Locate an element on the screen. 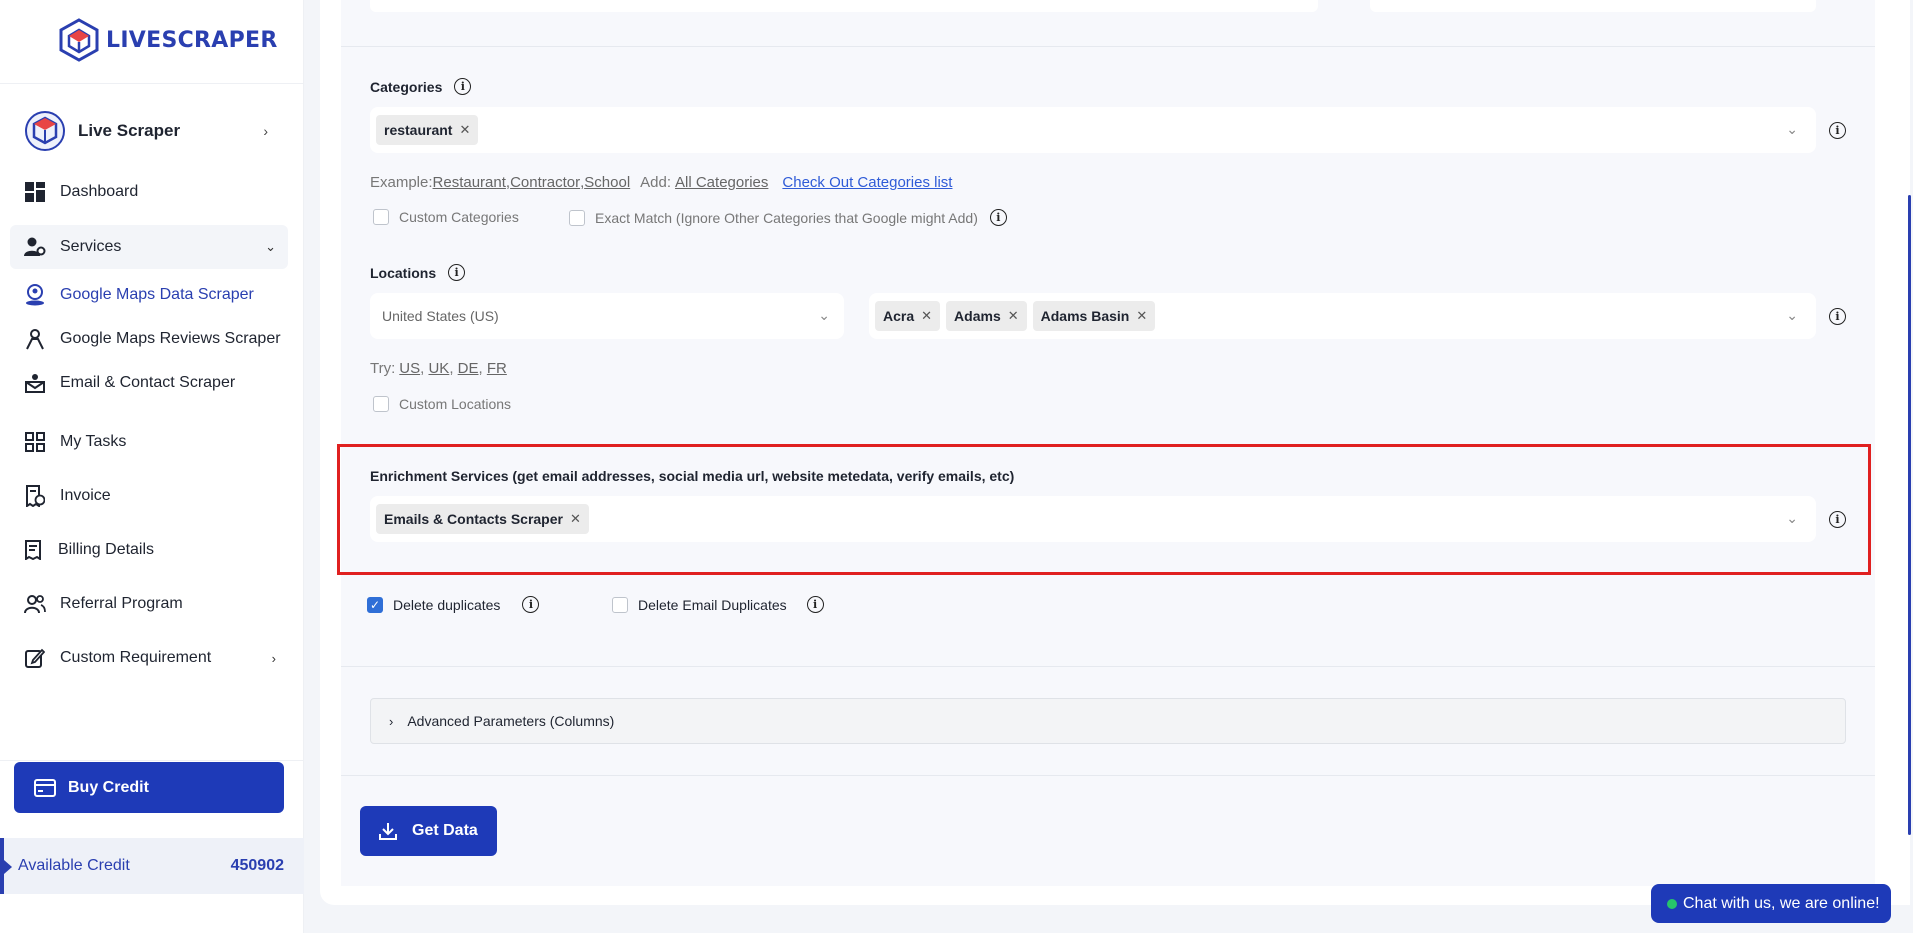 Image resolution: width=1913 pixels, height=933 pixels. sidebar-item-billing-details: Billing Details is located at coordinates (149, 550).